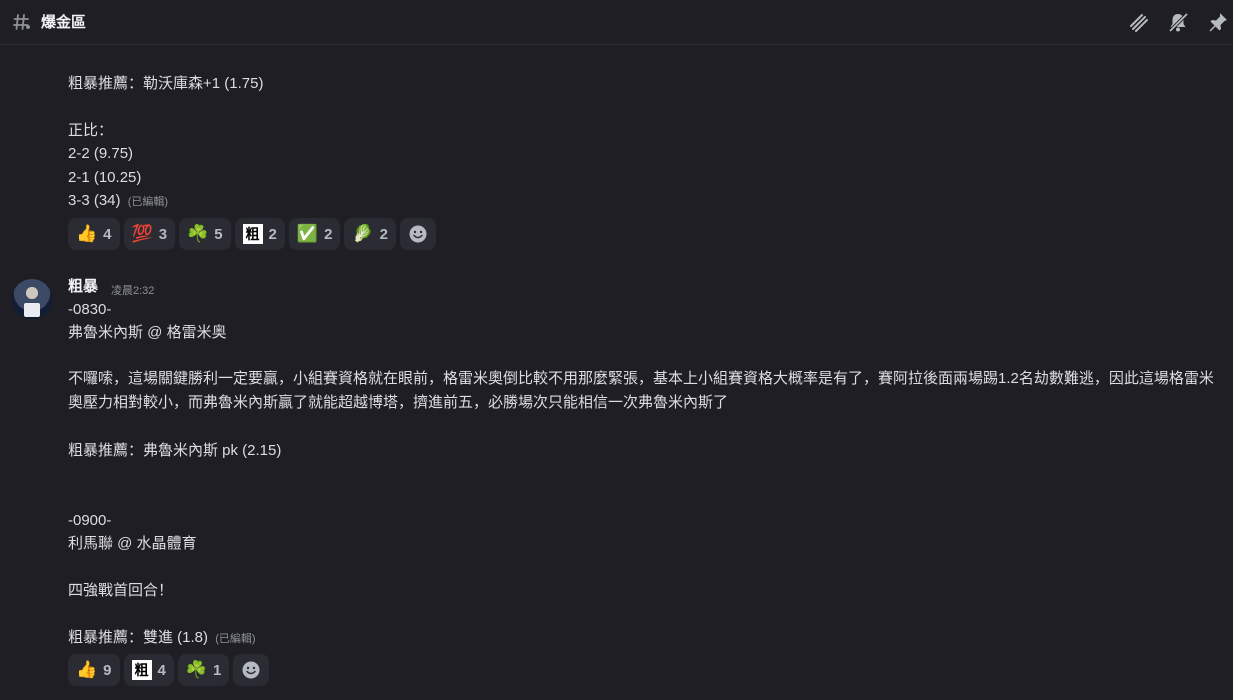 The height and width of the screenshot is (700, 1233). What do you see at coordinates (217, 670) in the screenshot?
I see `reaction-count: 1` at bounding box center [217, 670].